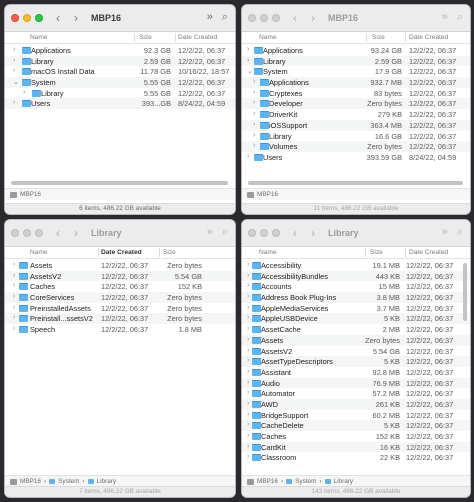  Describe the element at coordinates (120, 104) in the screenshot. I see `file-row: › Users 393...GB 8/24/22, 04:59` at that location.